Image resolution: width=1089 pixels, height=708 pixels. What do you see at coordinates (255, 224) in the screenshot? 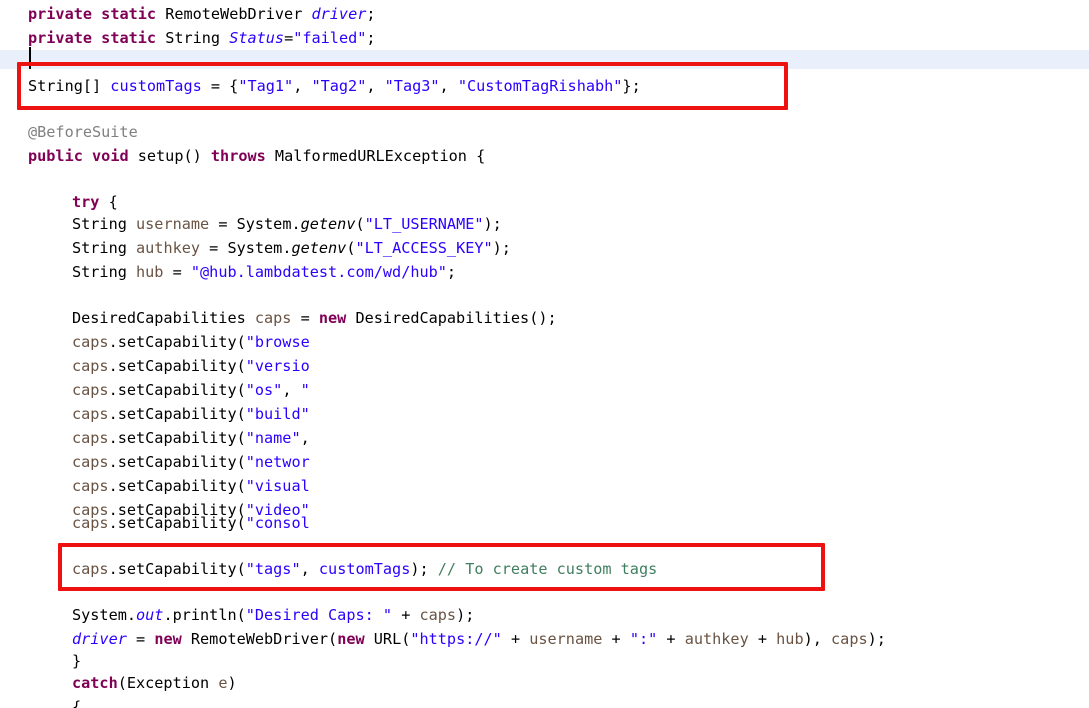
I see `token-operator: = System.` at bounding box center [255, 224].